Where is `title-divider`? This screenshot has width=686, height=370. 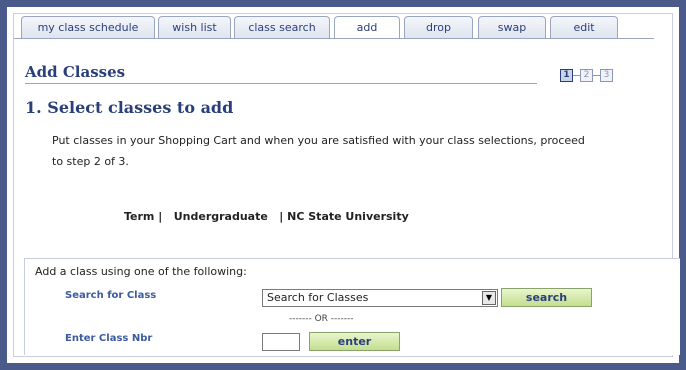 title-divider is located at coordinates (281, 83).